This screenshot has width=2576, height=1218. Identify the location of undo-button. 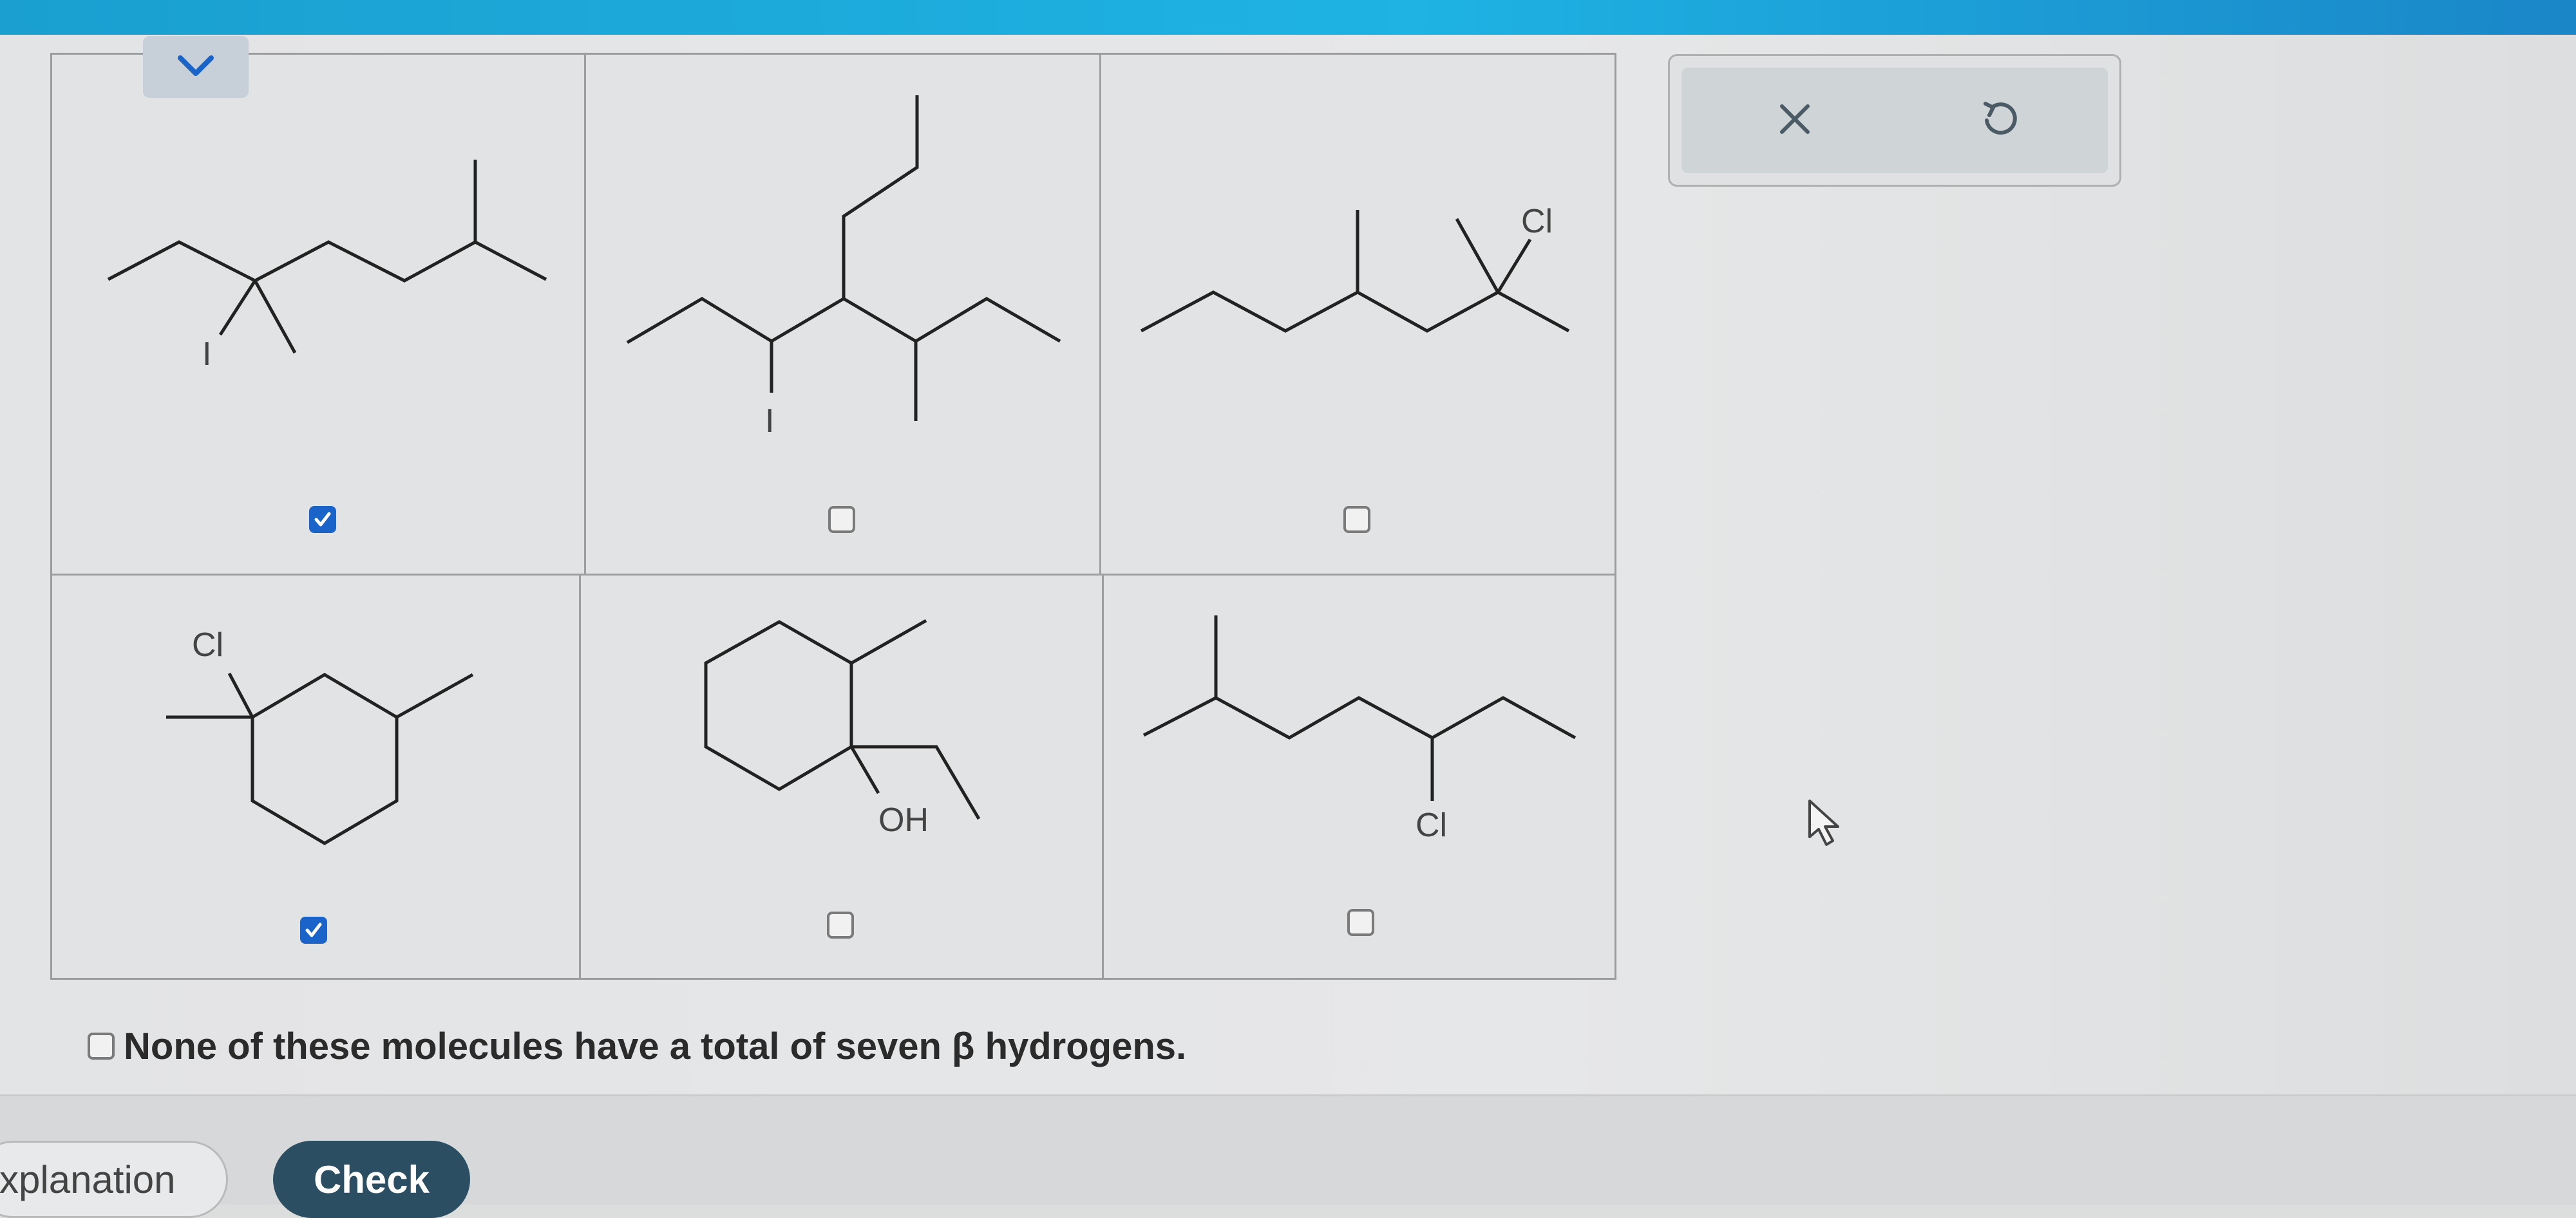
(1999, 120).